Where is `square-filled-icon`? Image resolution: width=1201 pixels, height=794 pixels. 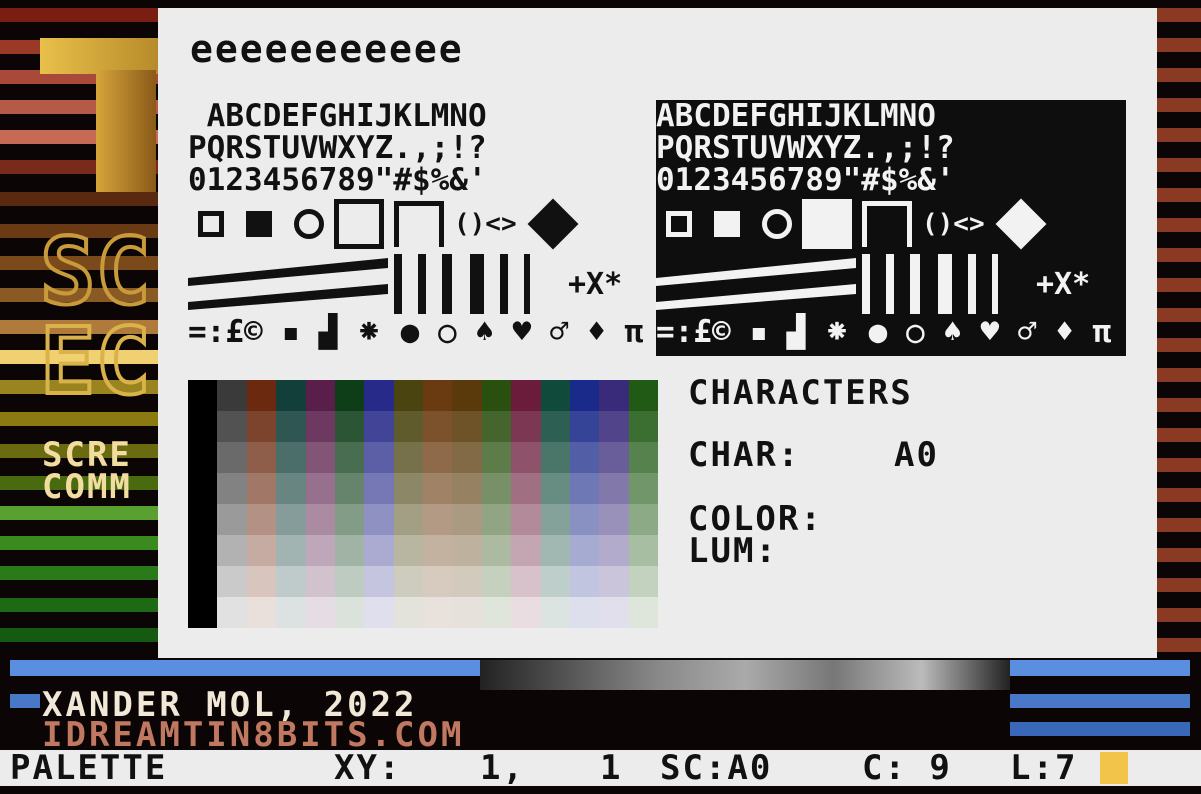 square-filled-icon is located at coordinates (727, 224).